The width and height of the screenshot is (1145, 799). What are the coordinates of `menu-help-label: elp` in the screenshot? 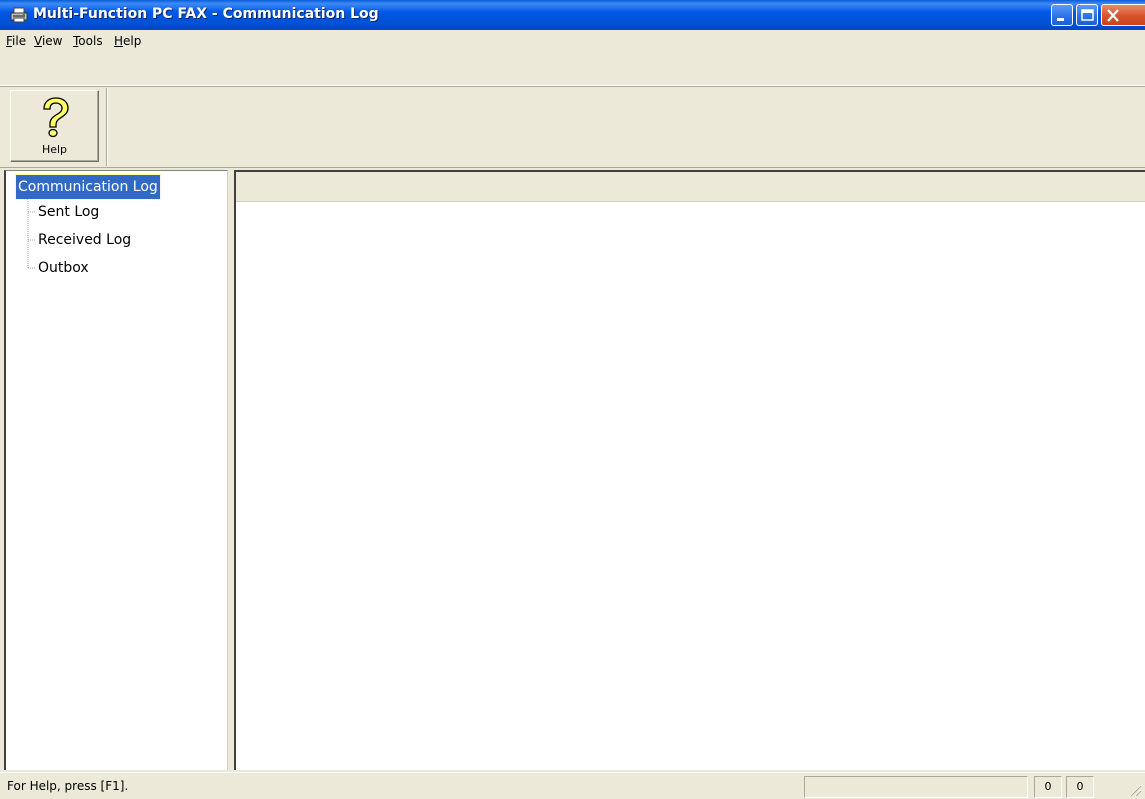 It's located at (132, 41).